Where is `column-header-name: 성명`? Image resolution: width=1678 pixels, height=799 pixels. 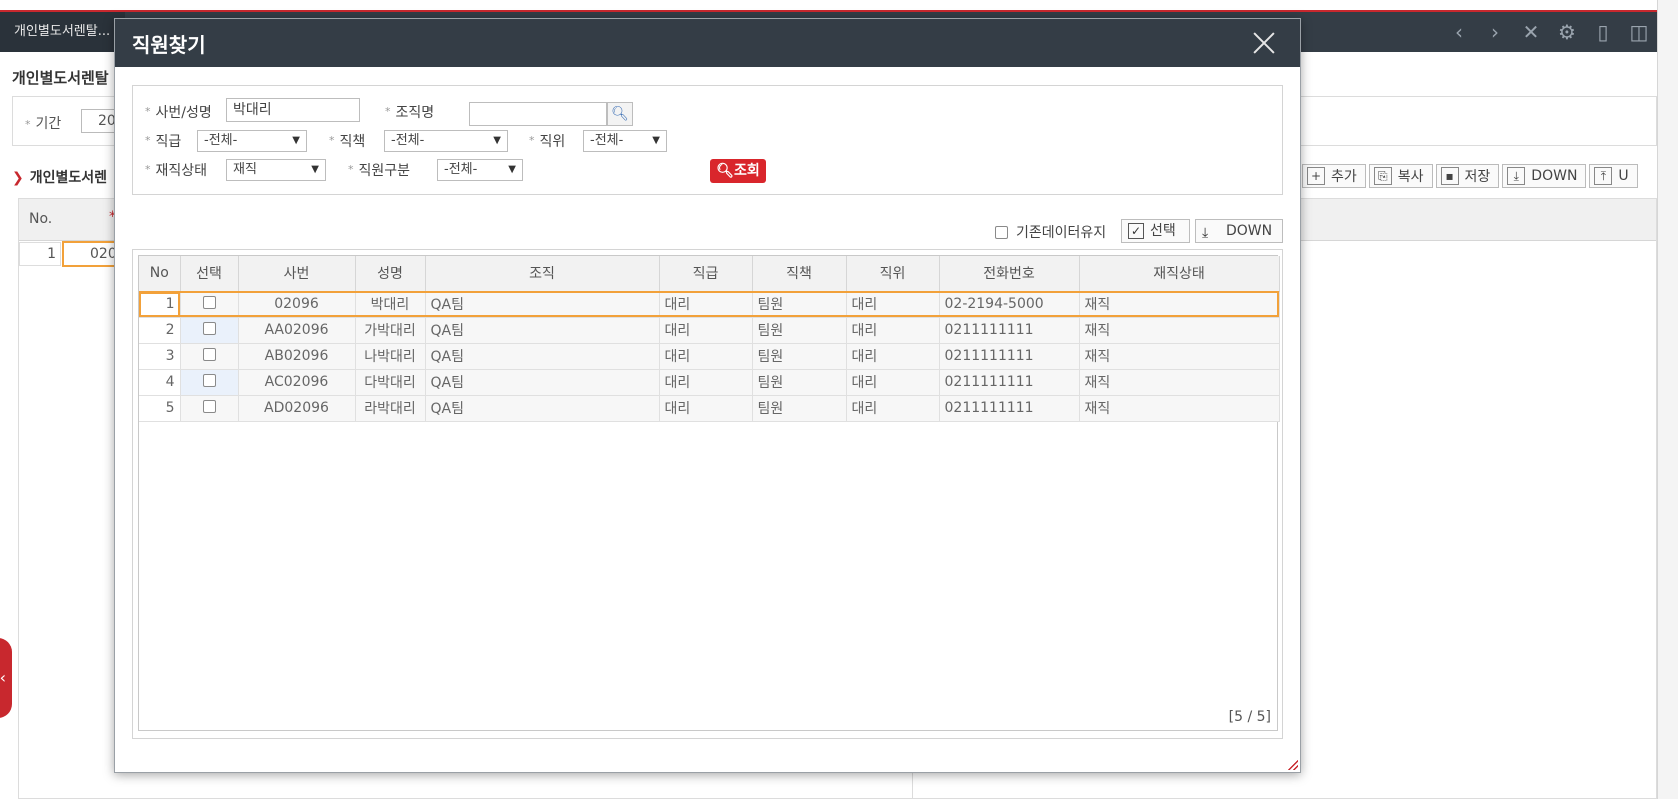 column-header-name: 성명 is located at coordinates (390, 274).